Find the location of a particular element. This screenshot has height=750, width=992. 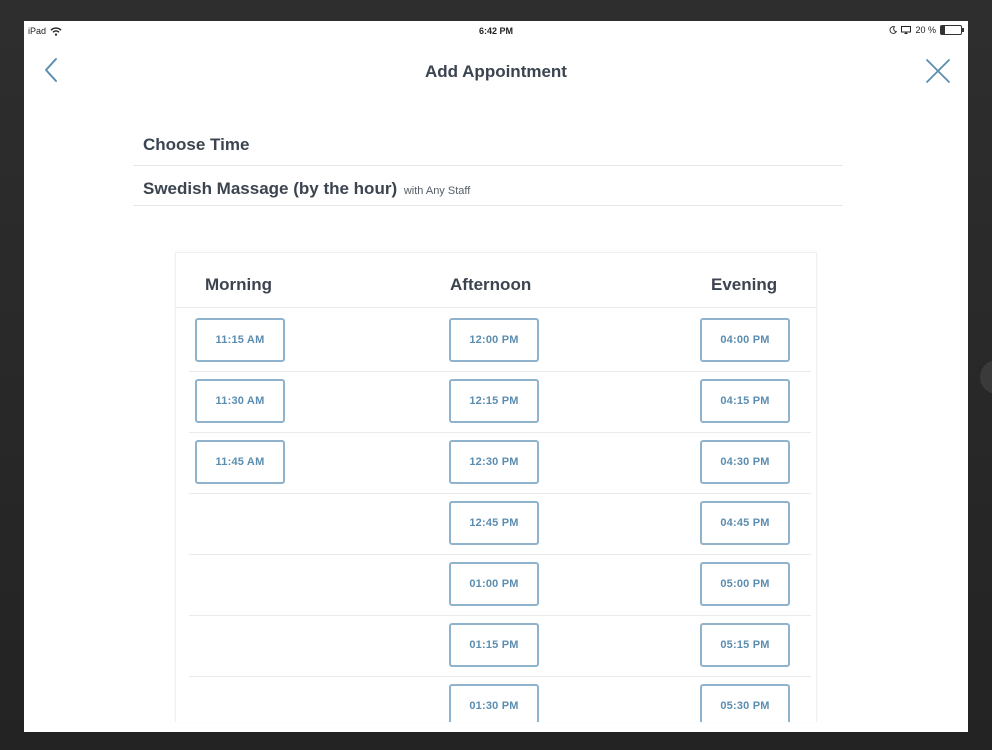

time-slot-button: 04:00 PM is located at coordinates (745, 340).